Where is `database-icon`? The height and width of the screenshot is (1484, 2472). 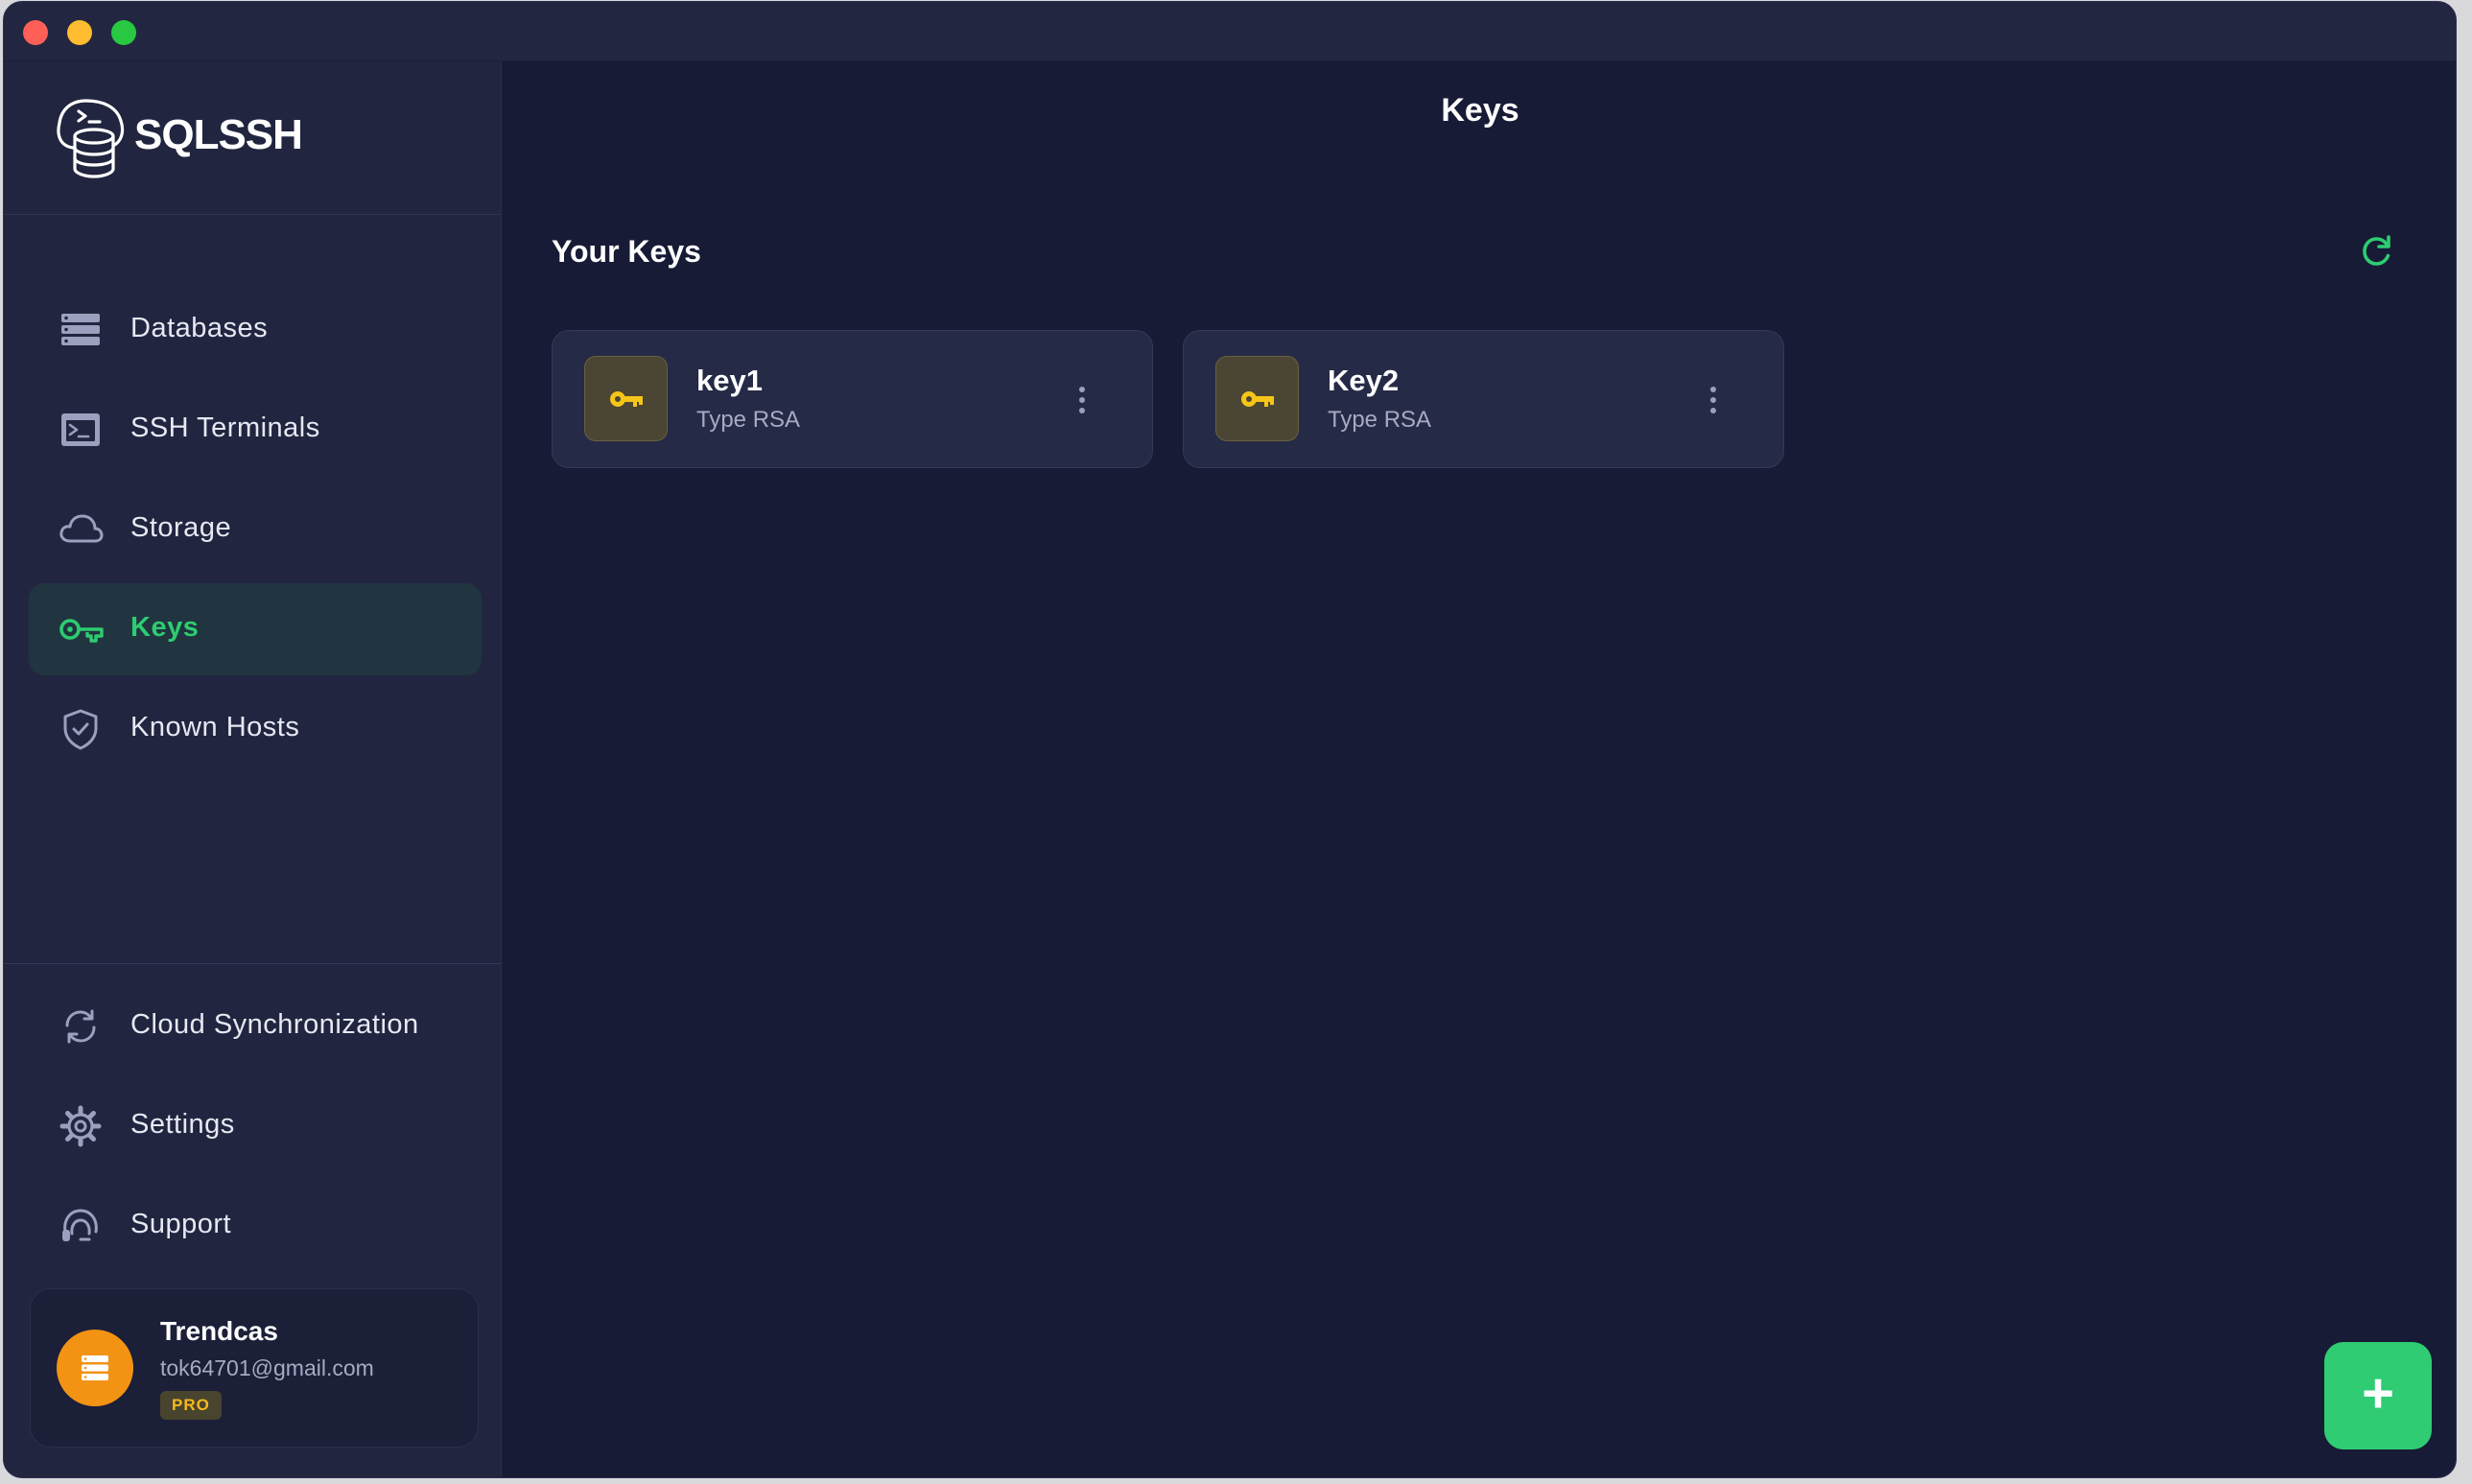 database-icon is located at coordinates (80, 330).